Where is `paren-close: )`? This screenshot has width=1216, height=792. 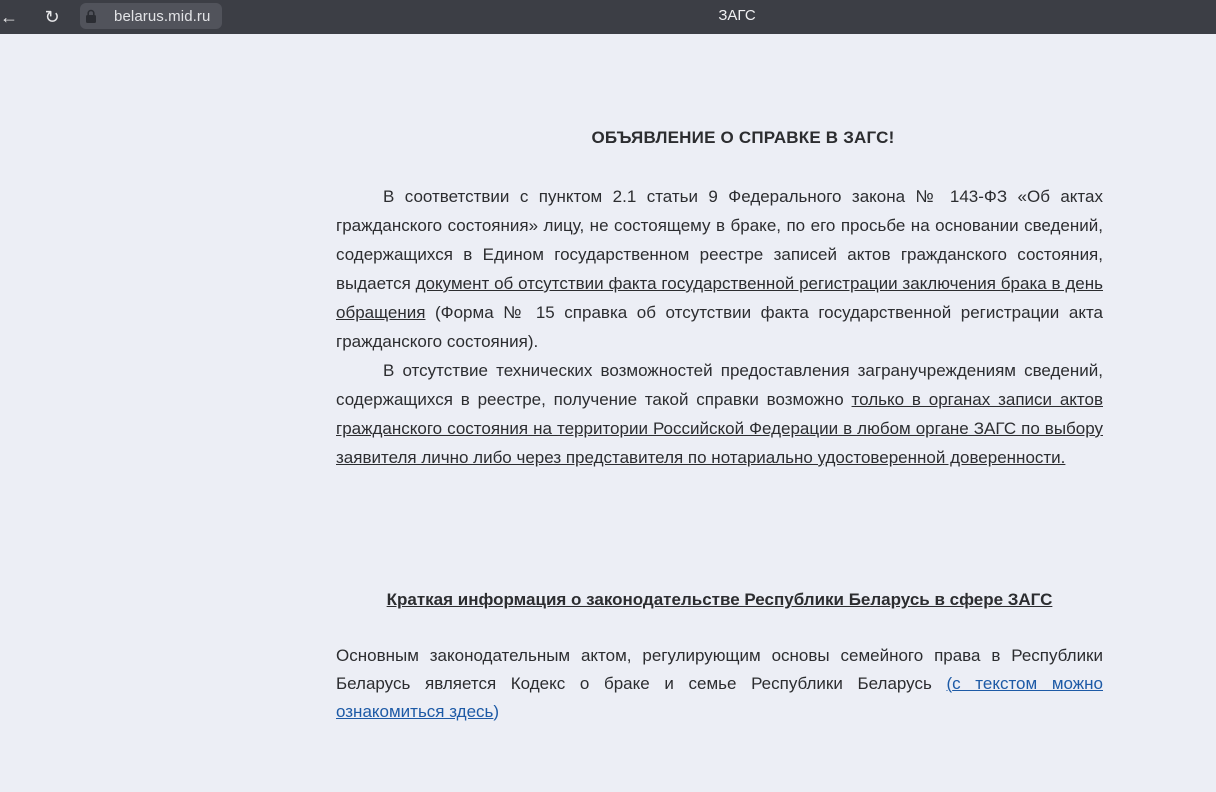 paren-close: ) is located at coordinates (496, 711).